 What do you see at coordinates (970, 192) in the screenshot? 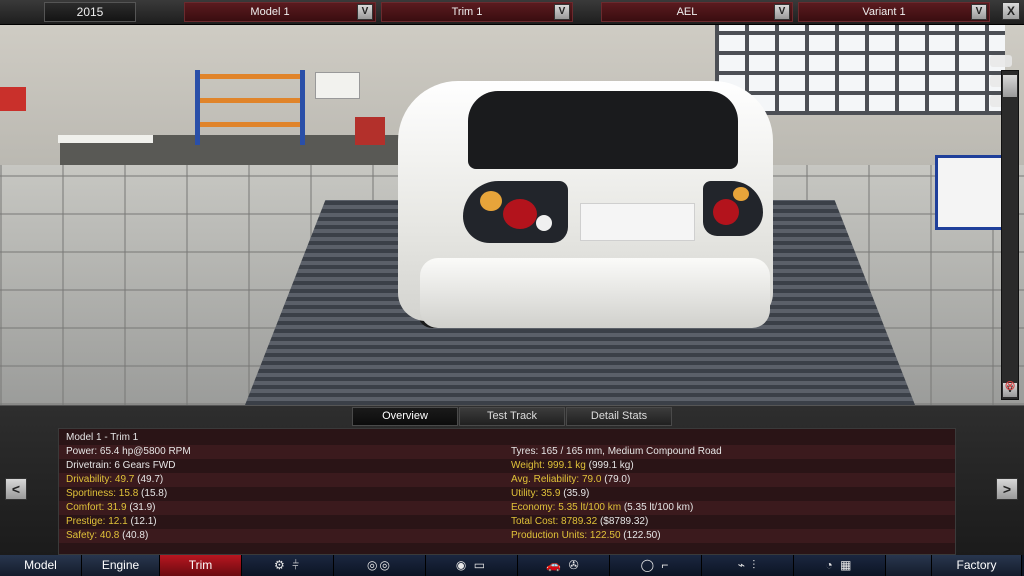
I see `cabinet` at bounding box center [970, 192].